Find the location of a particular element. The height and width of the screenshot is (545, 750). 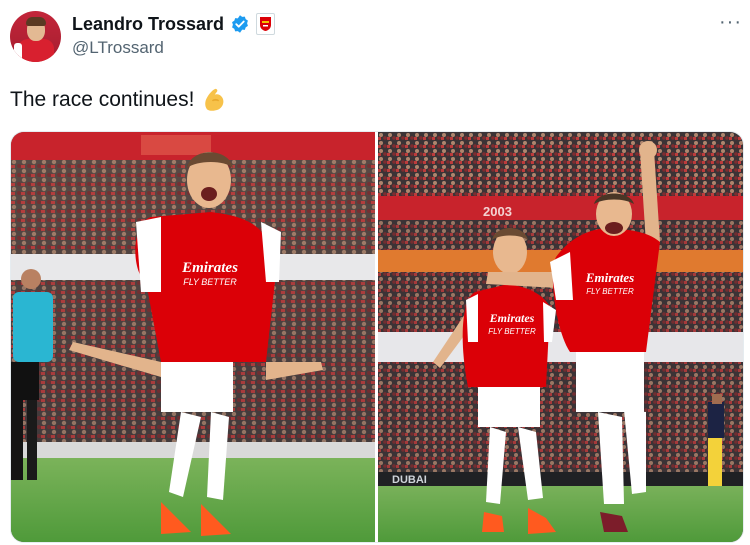

author-name: Leandro Trossard is located at coordinates (148, 24).